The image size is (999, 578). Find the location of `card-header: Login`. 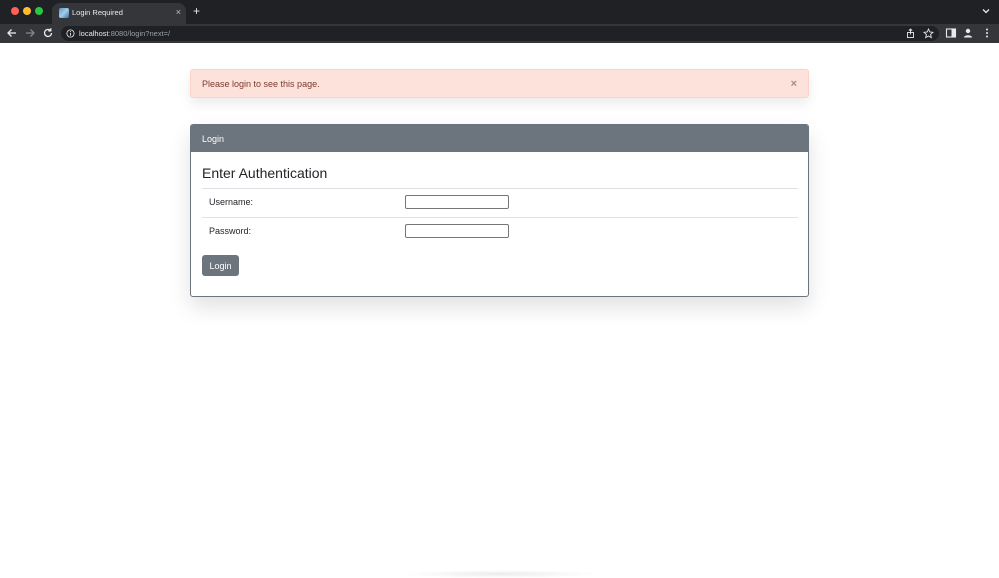

card-header: Login is located at coordinates (499, 138).